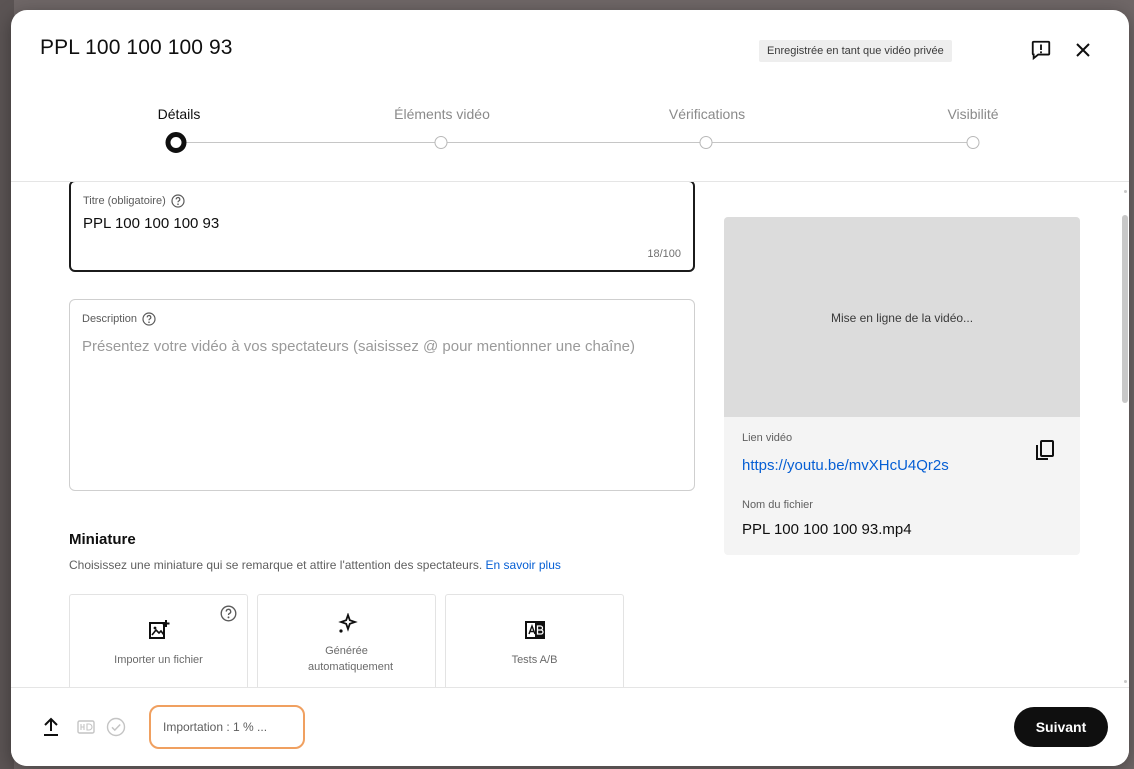  Describe the element at coordinates (1041, 50) in the screenshot. I see `feedback-icon` at that location.